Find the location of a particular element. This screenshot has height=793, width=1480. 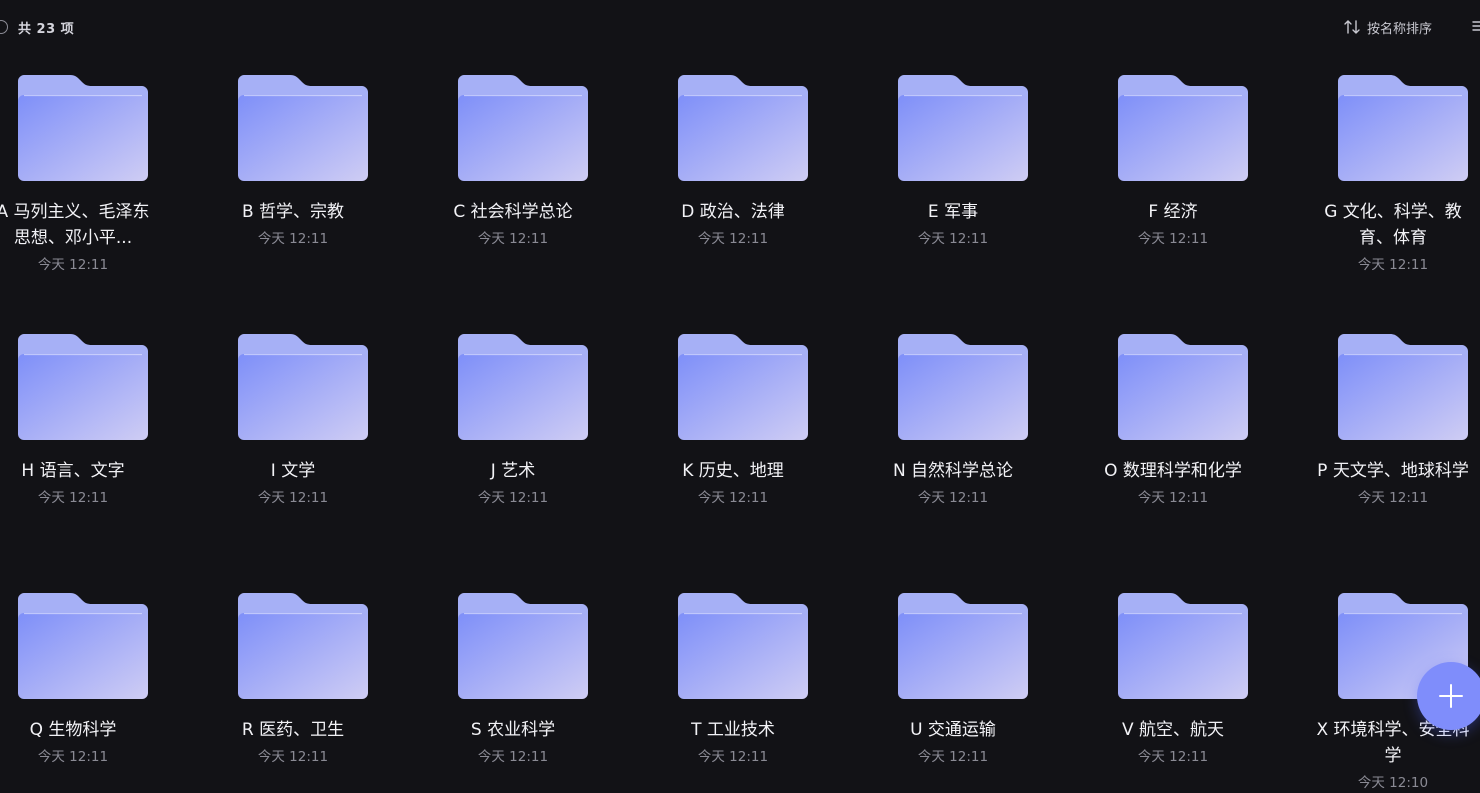

folder-name: T 工业技术 is located at coordinates (733, 730).